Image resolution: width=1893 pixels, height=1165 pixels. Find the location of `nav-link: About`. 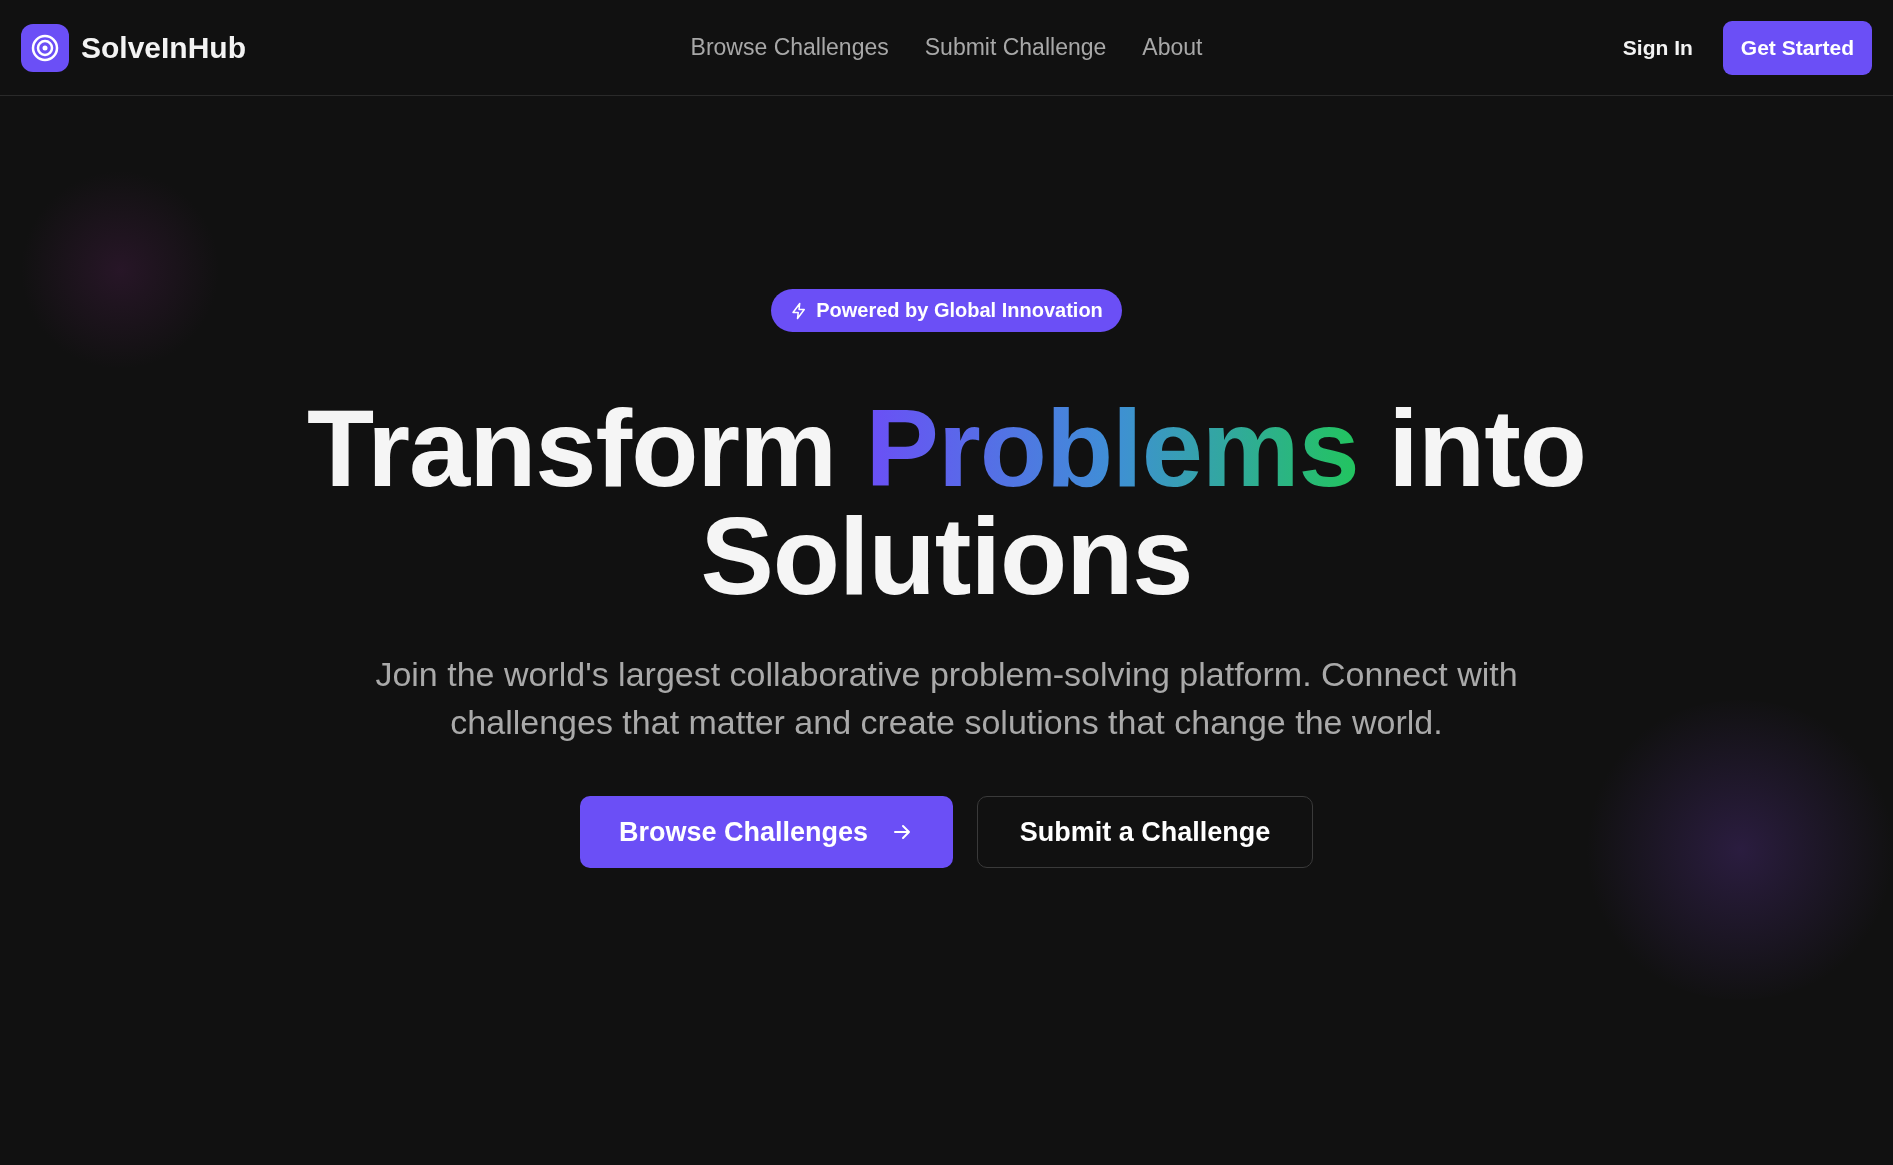

nav-link: About is located at coordinates (1172, 47).